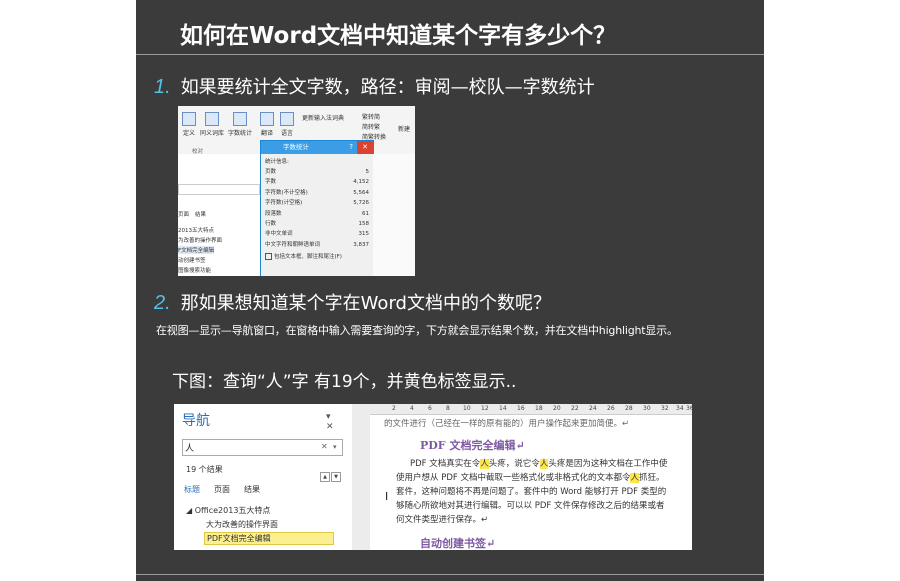 The image size is (900, 581). Describe the element at coordinates (269, 538) in the screenshot. I see `heading-item-selected: PDF文档完全编辑` at that location.